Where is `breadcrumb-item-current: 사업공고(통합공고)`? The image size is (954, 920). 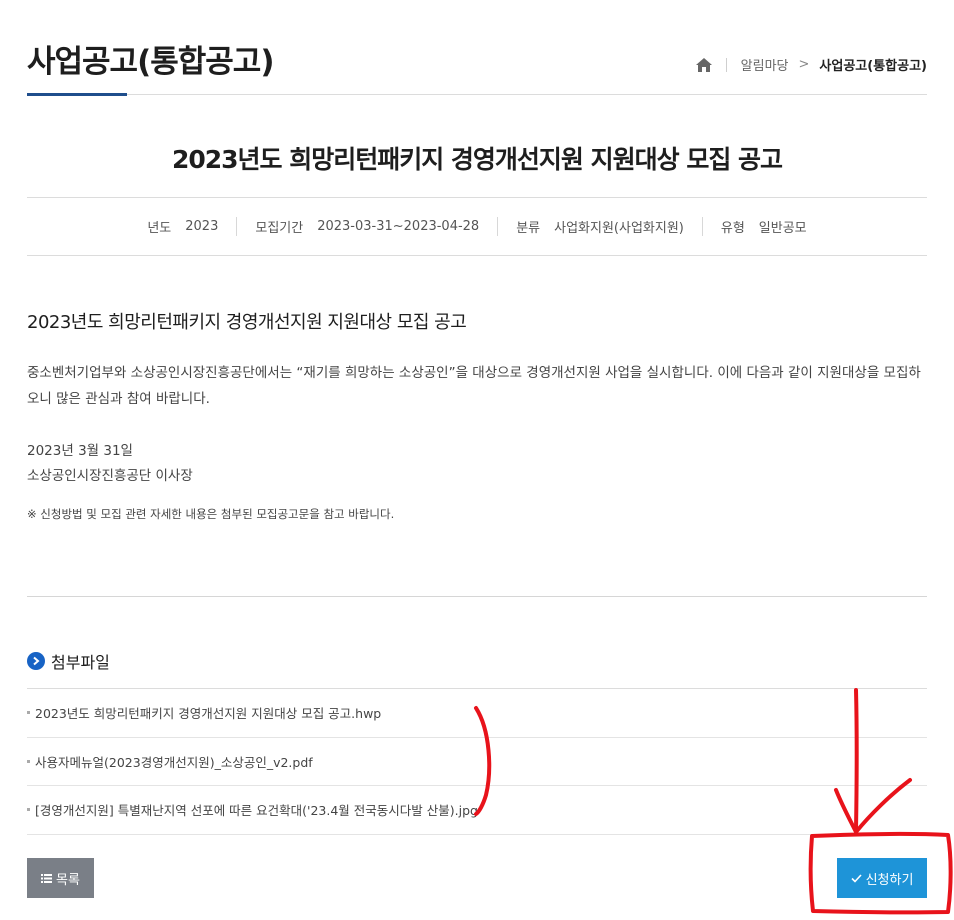 breadcrumb-item-current: 사업공고(통합공고) is located at coordinates (873, 66).